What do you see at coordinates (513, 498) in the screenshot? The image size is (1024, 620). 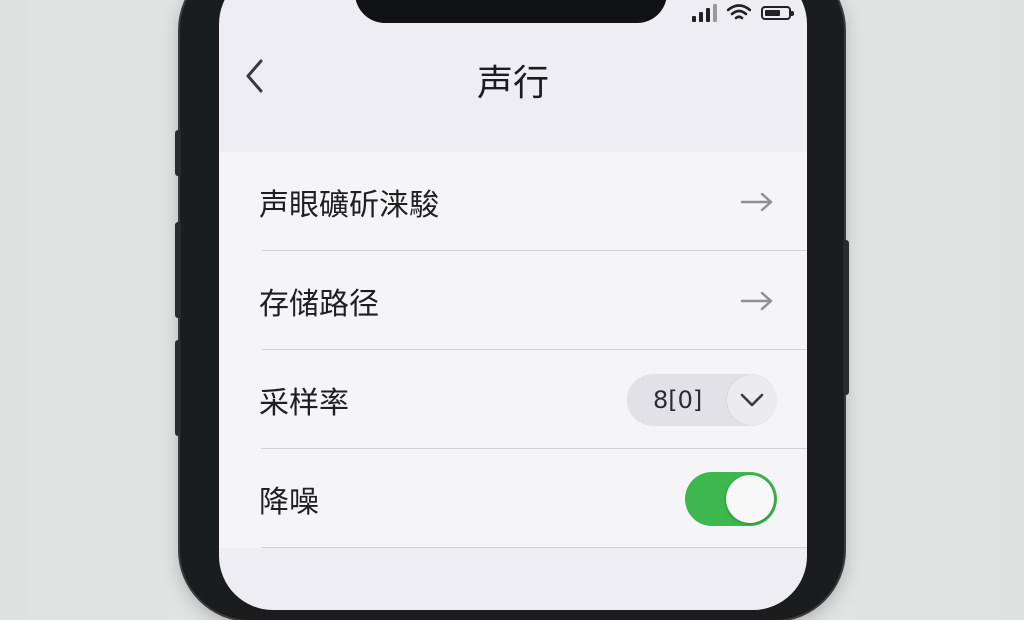 I see `settings-row-noise-reduction: 降噪` at bounding box center [513, 498].